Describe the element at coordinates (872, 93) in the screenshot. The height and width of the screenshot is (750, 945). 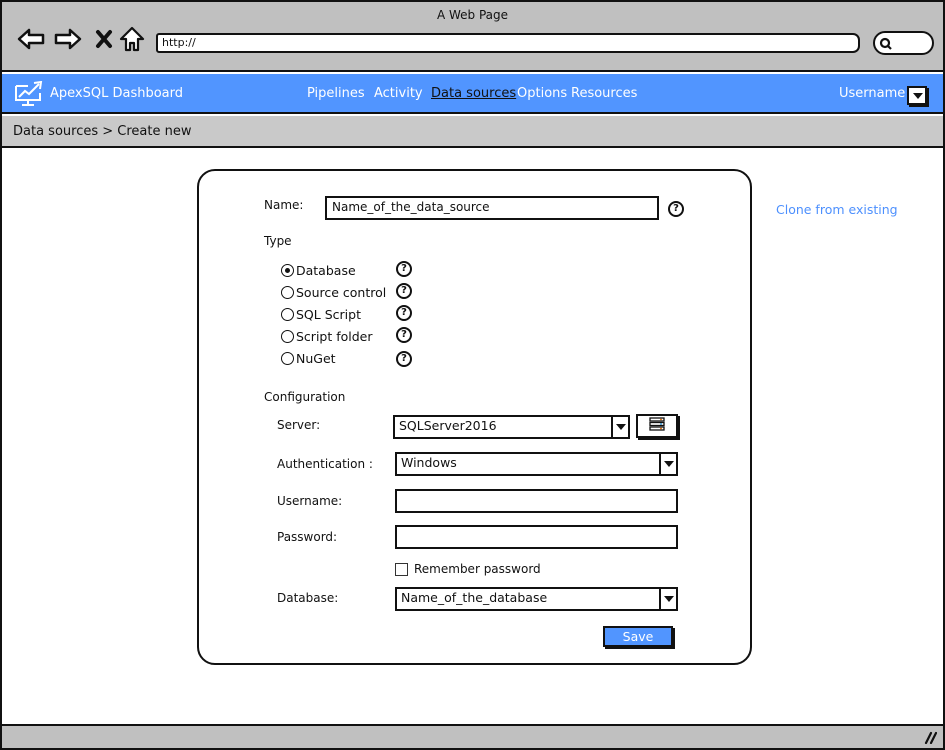
I see `username-label: Username` at that location.